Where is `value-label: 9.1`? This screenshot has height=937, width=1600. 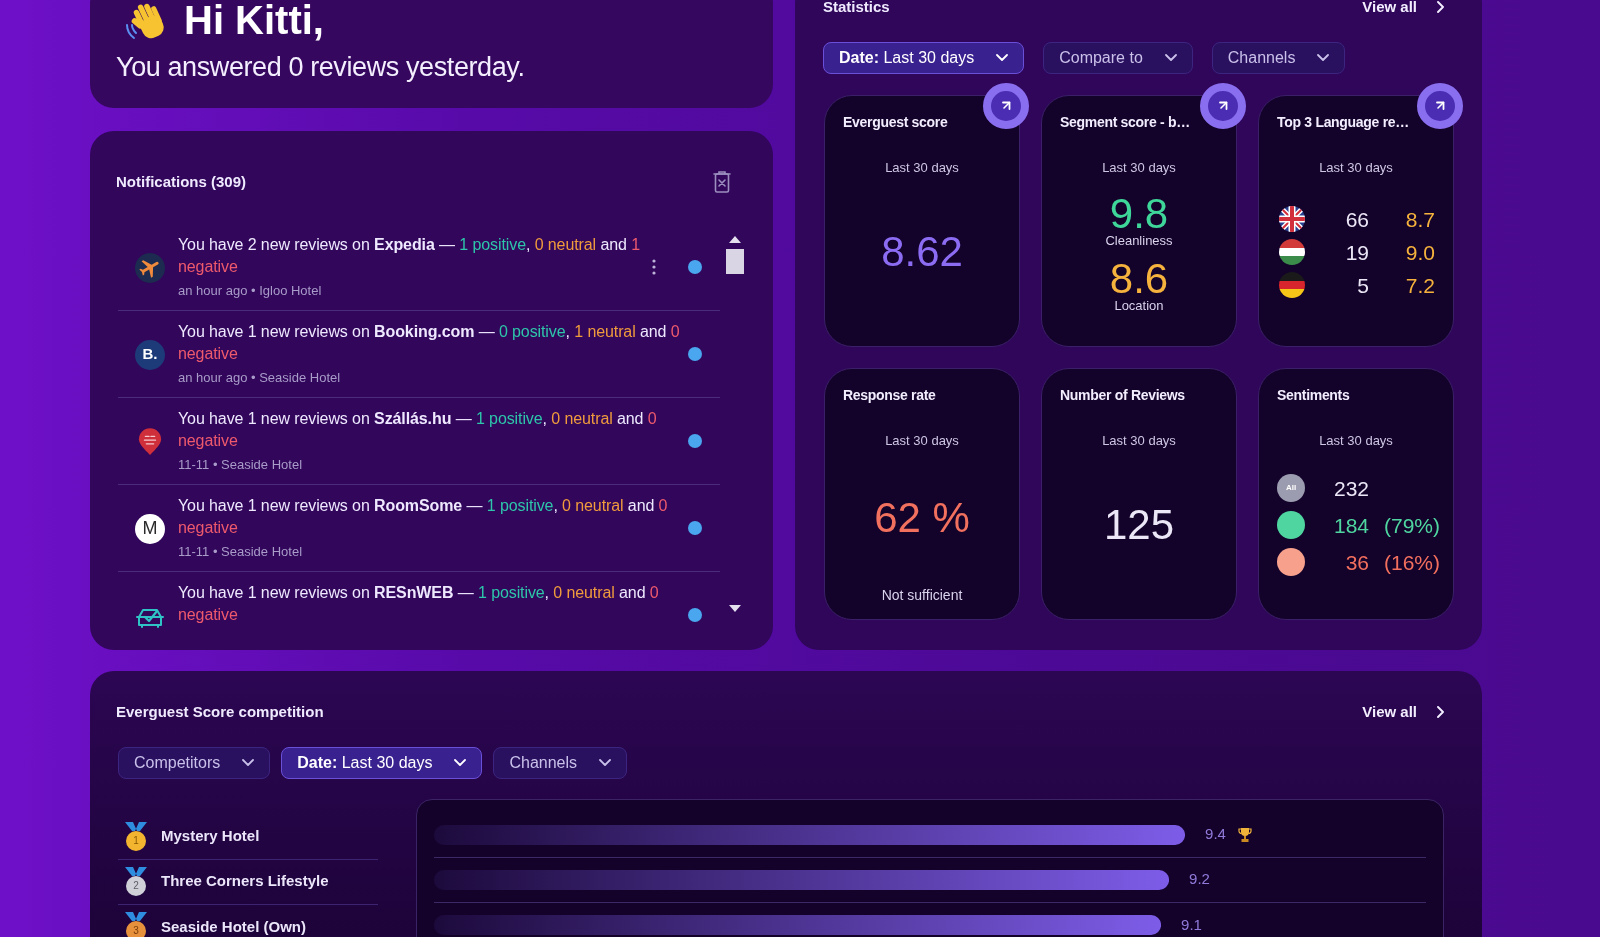
value-label: 9.1 is located at coordinates (1191, 924).